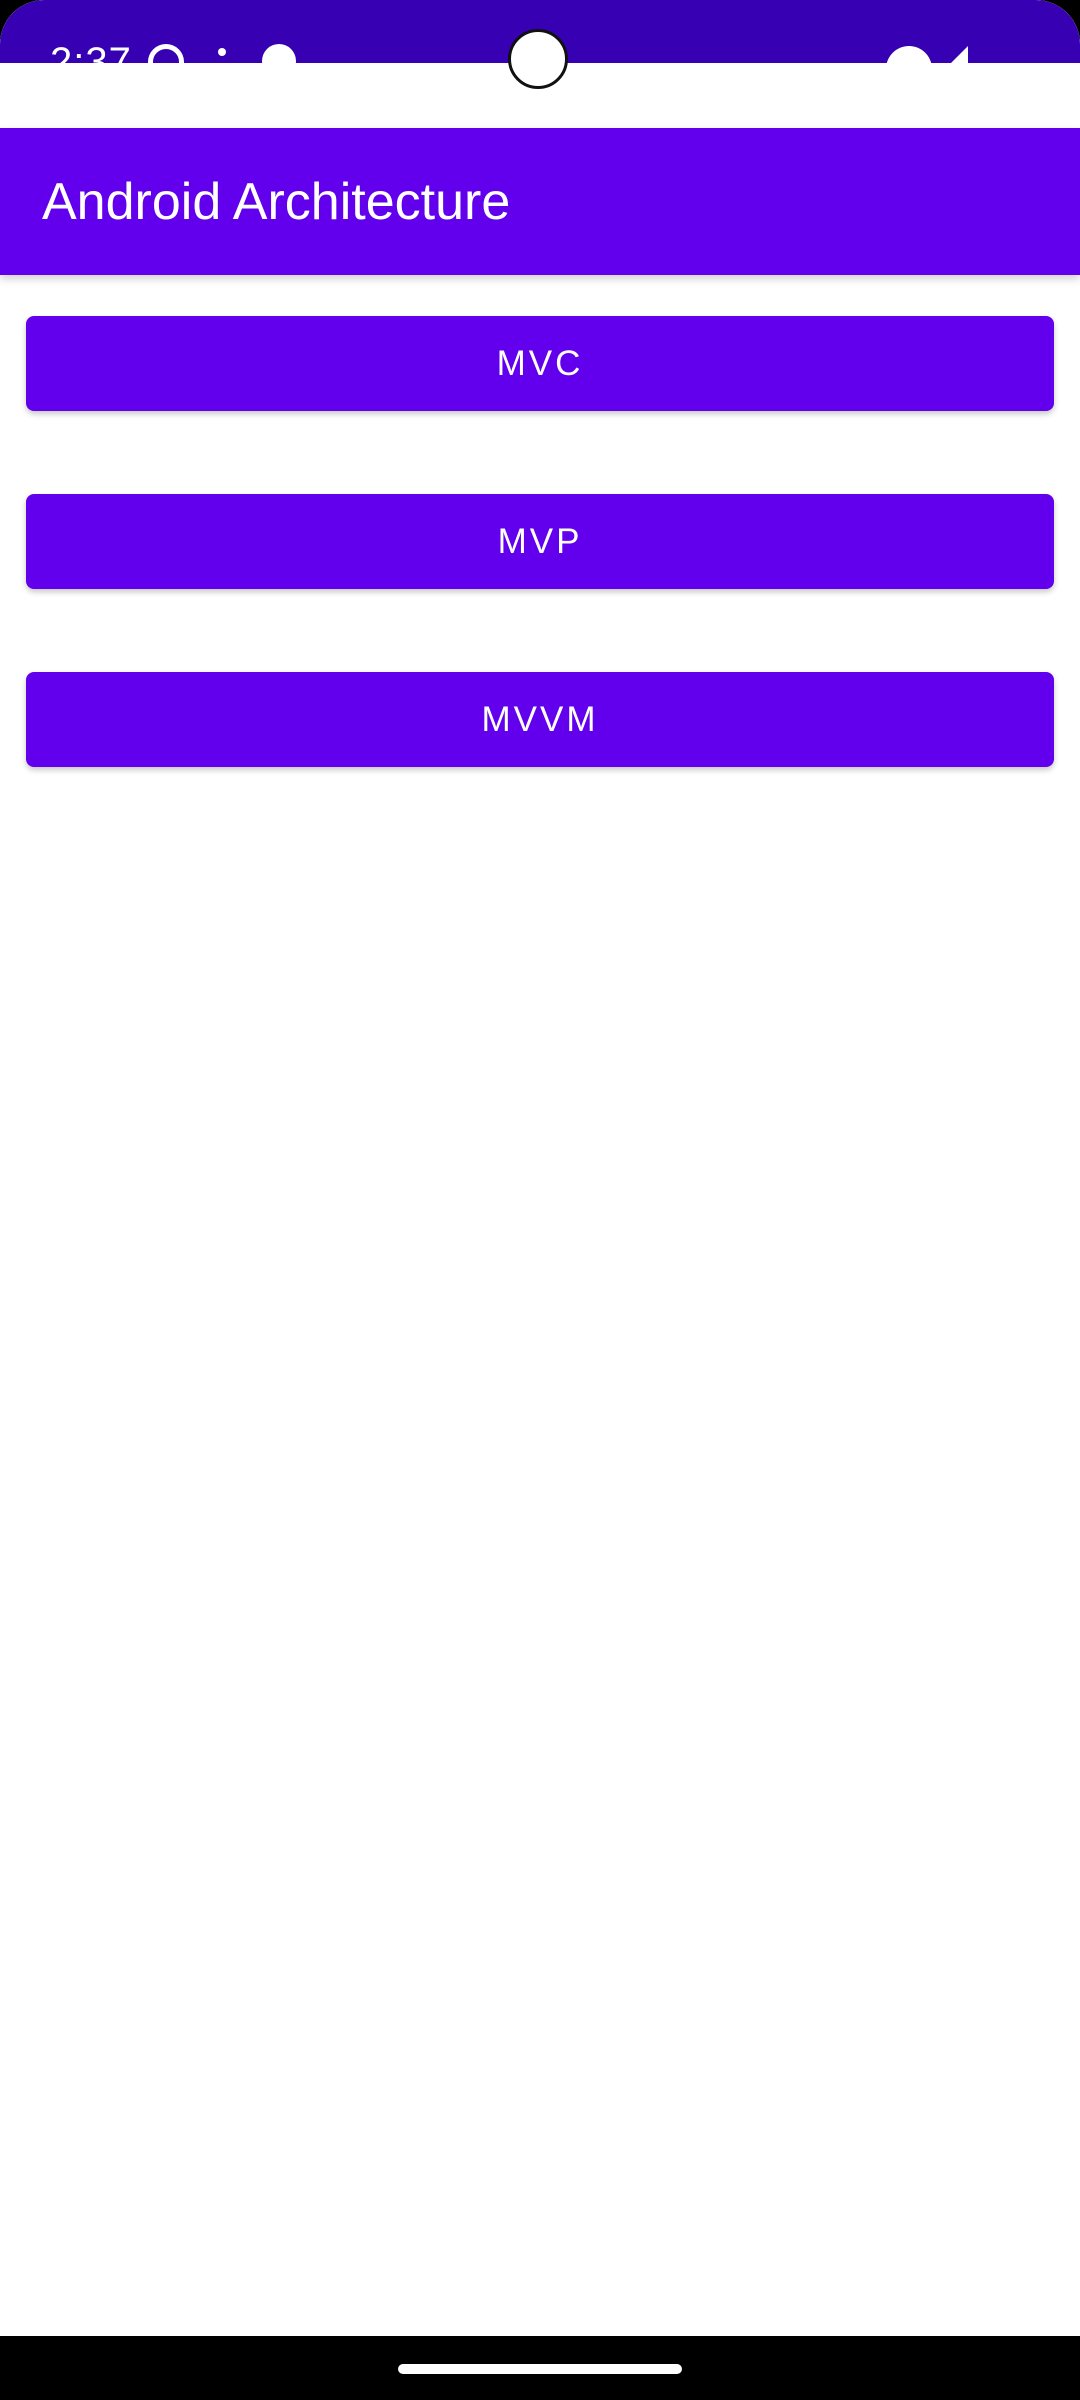  What do you see at coordinates (909, 54) in the screenshot?
I see `wifi-icon` at bounding box center [909, 54].